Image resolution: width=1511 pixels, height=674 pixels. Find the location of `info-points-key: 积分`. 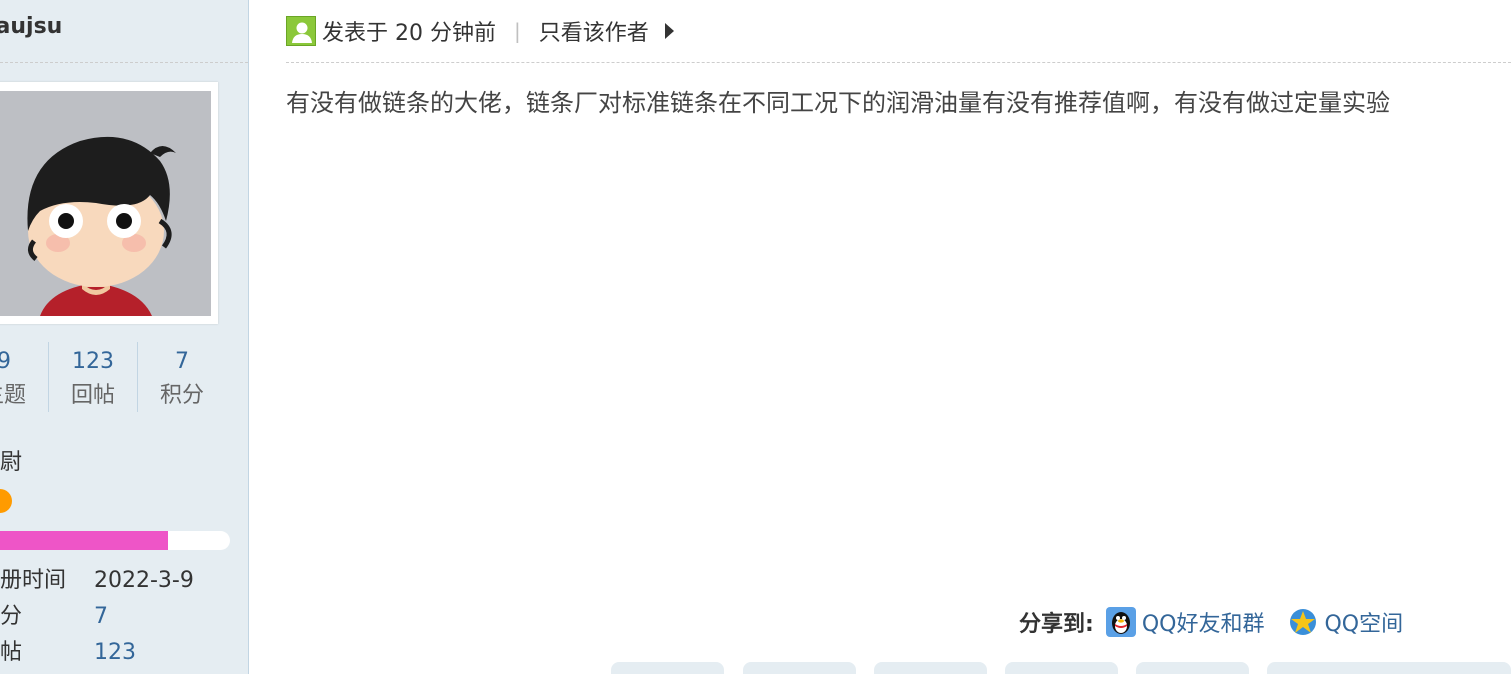

info-points-key: 积分 is located at coordinates (11, 616).